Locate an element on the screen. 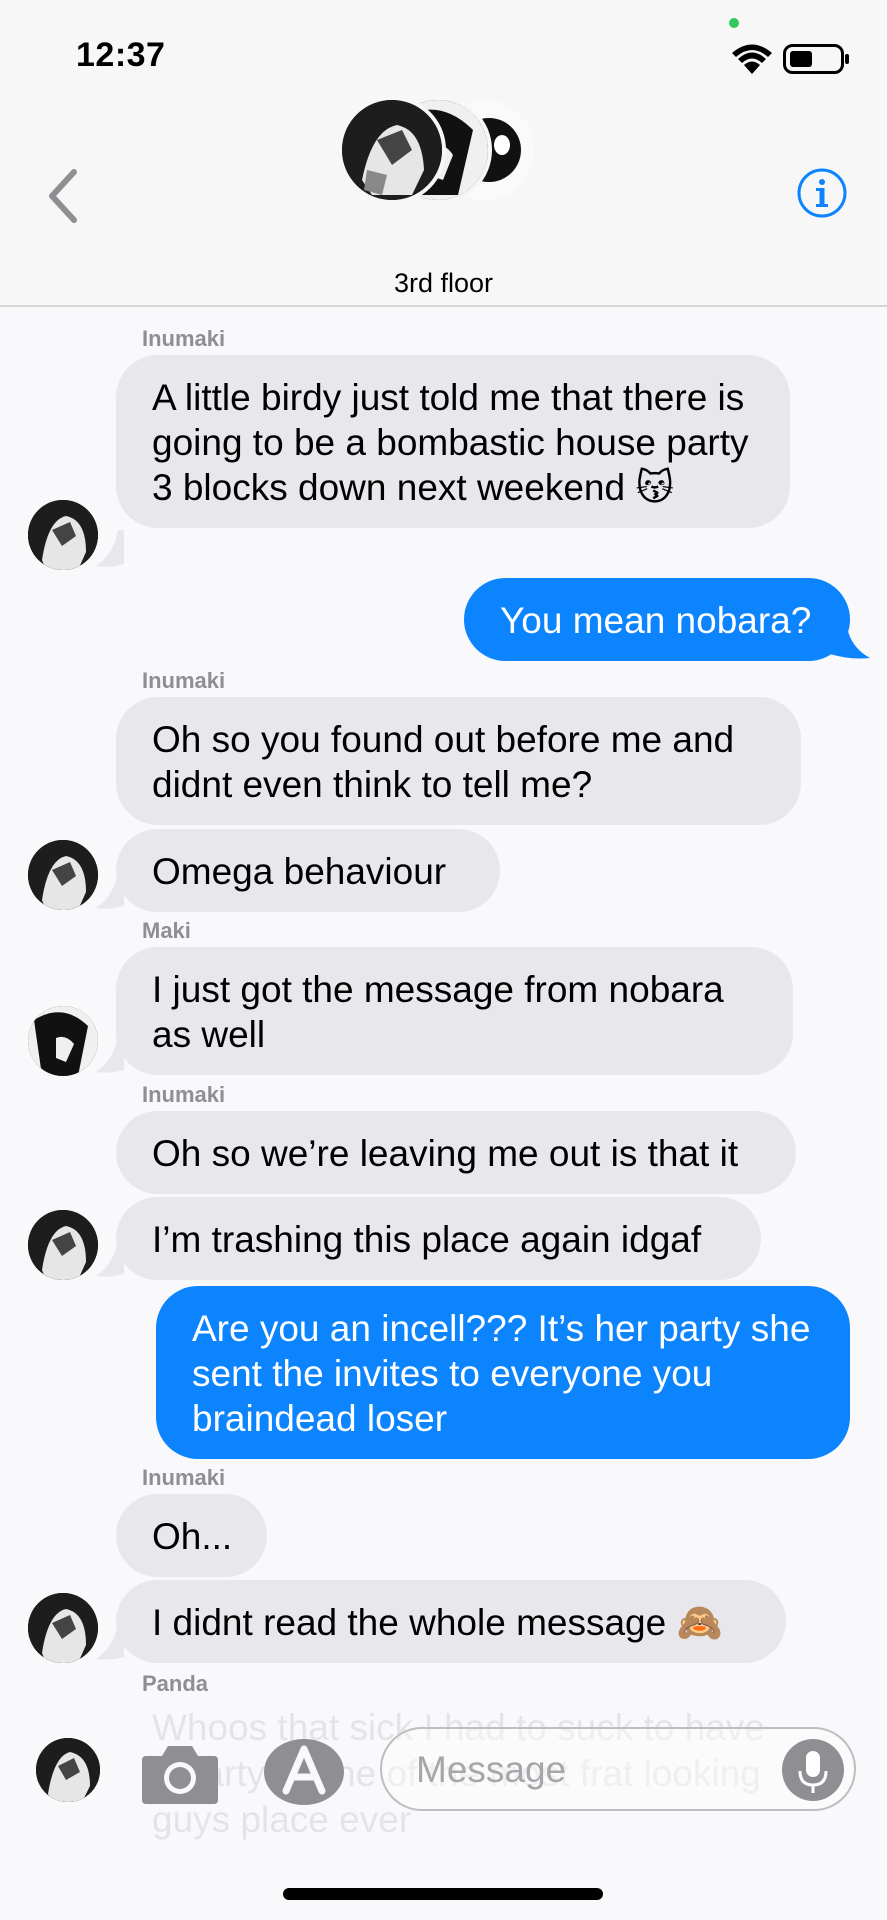 The width and height of the screenshot is (887, 1920). app-store-icon is located at coordinates (304, 1772).